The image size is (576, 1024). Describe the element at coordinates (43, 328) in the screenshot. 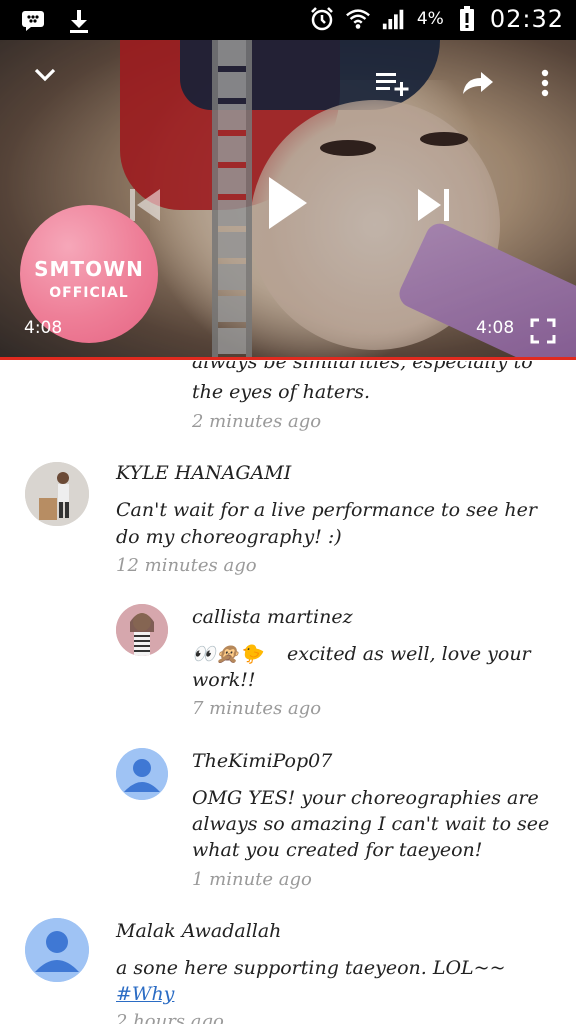

I see `elapsed-time: 4:08` at that location.